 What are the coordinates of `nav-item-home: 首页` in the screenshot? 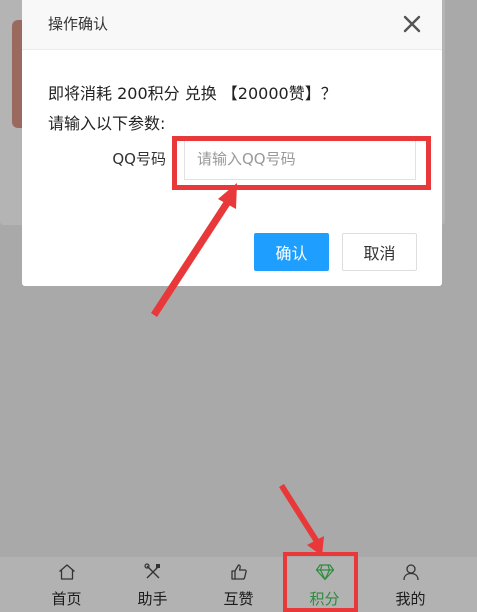 It's located at (67, 584).